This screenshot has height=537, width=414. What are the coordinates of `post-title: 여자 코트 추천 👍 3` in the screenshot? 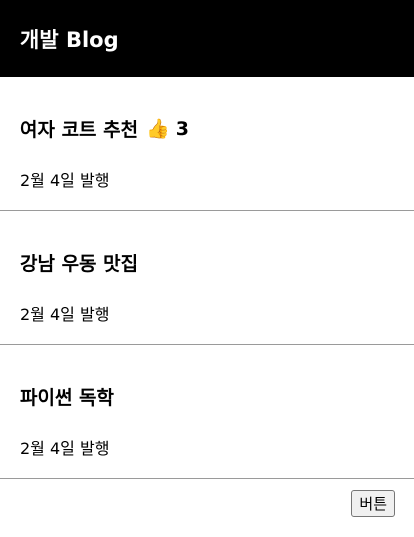 It's located at (105, 129).